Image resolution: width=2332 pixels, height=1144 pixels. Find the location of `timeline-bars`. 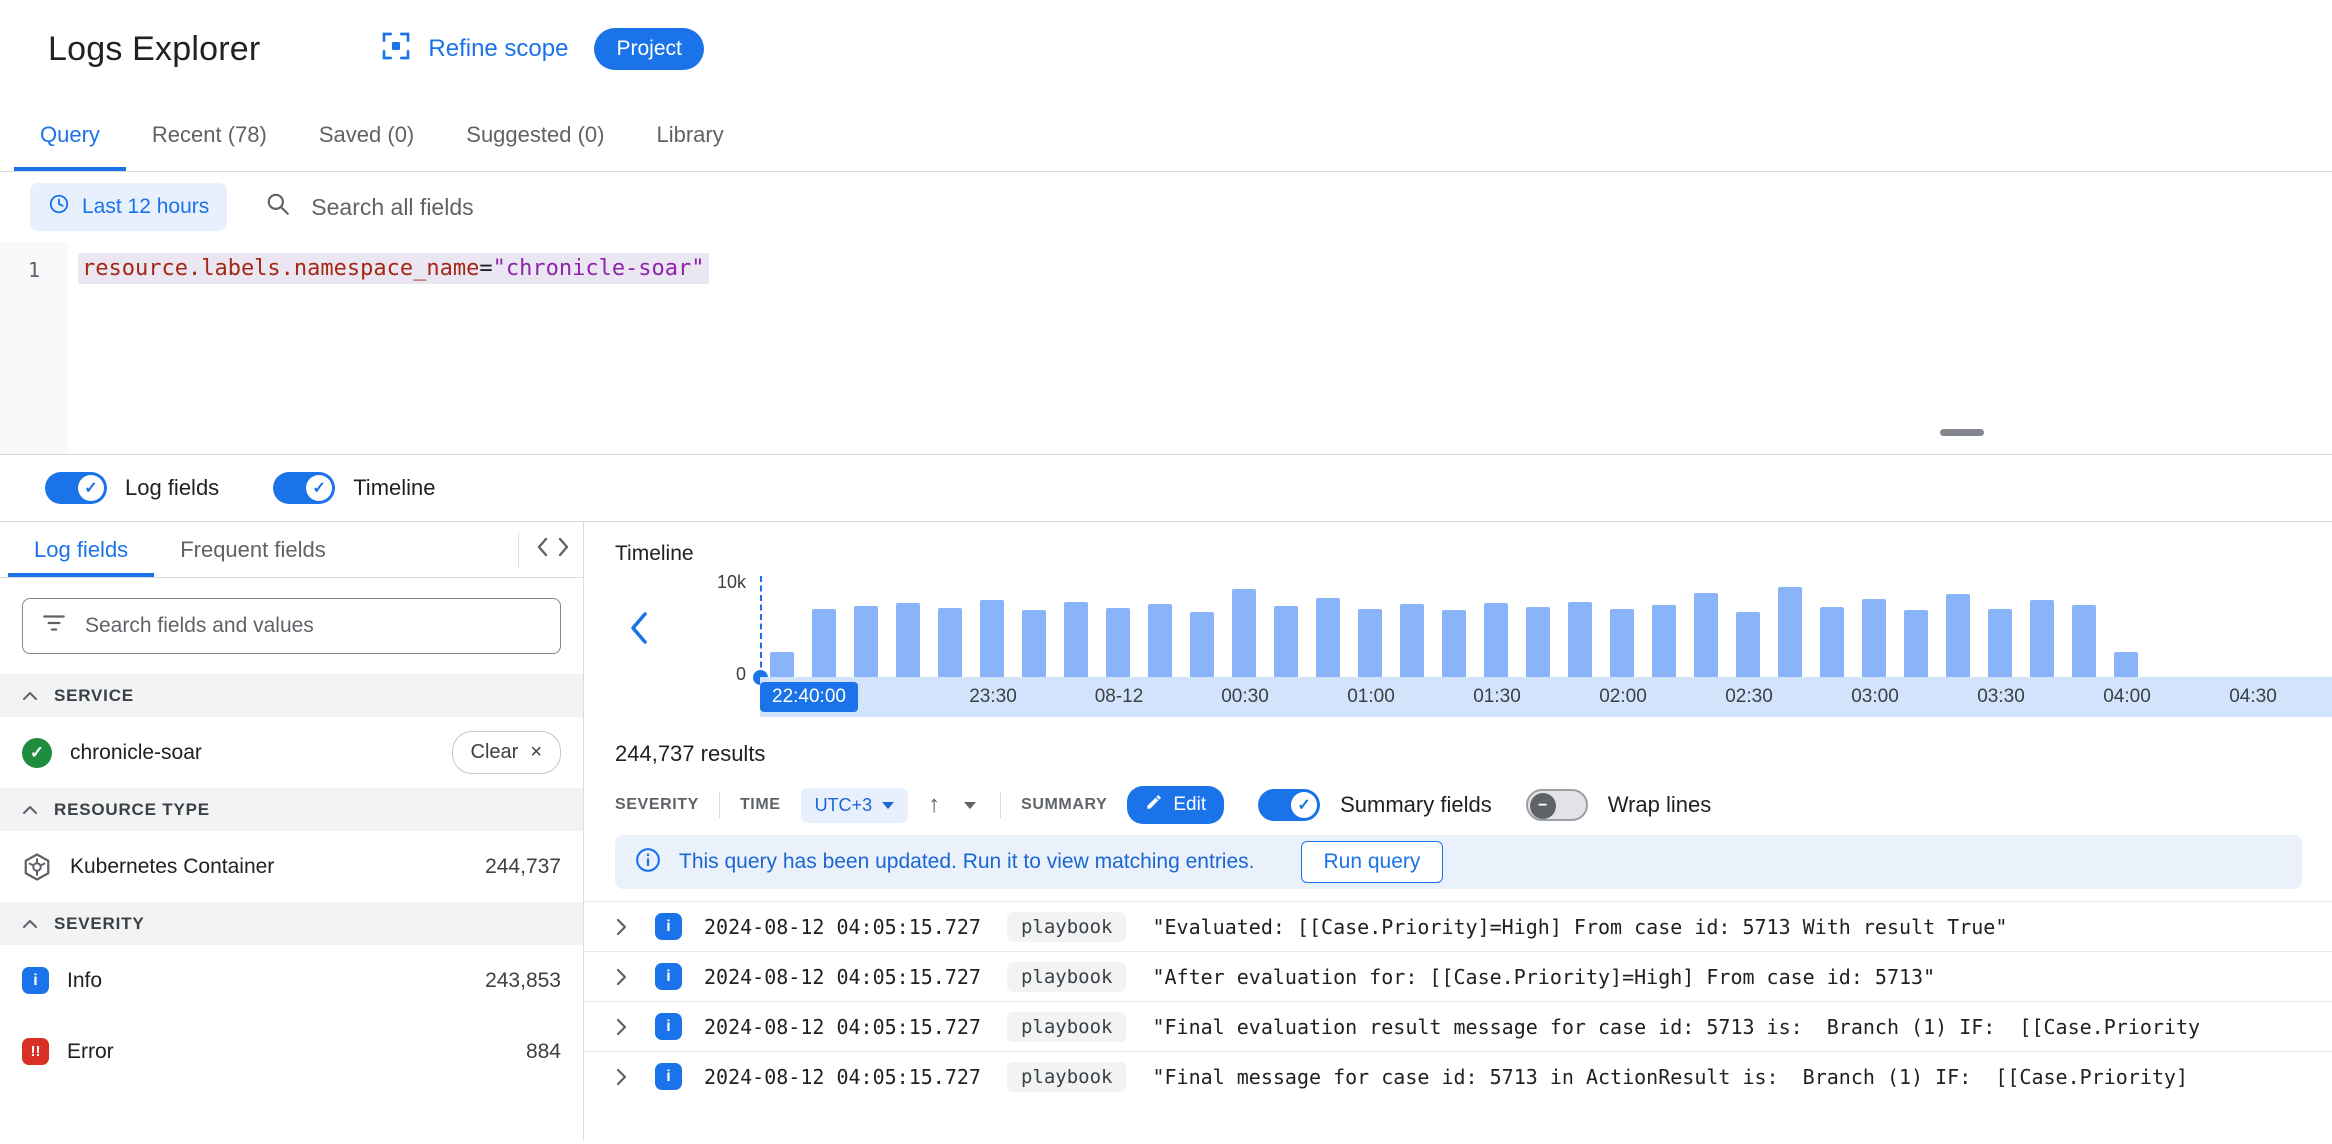

timeline-bars is located at coordinates (1546, 628).